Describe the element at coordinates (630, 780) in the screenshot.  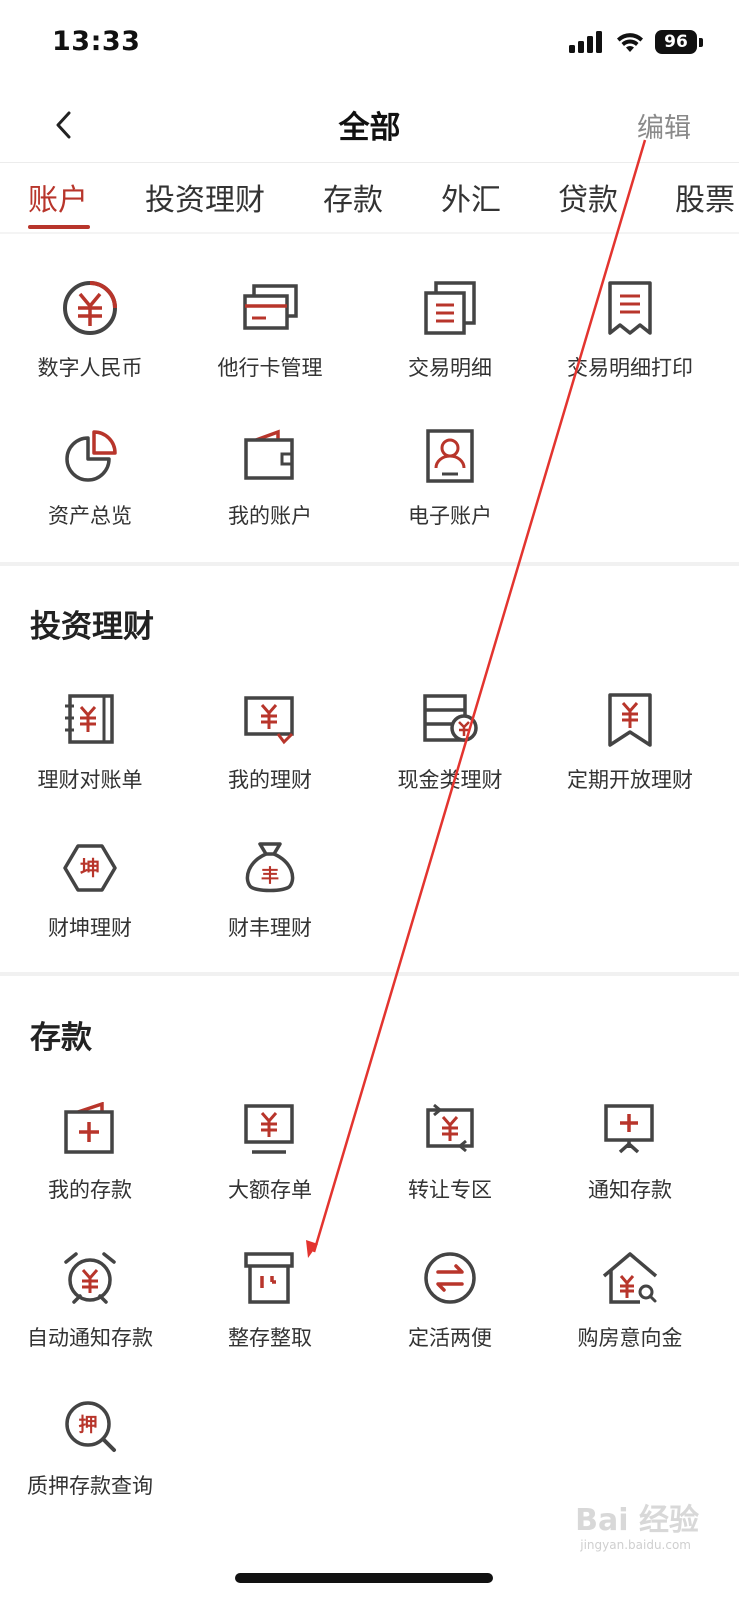
I see `item-label: 定期开放理财` at that location.